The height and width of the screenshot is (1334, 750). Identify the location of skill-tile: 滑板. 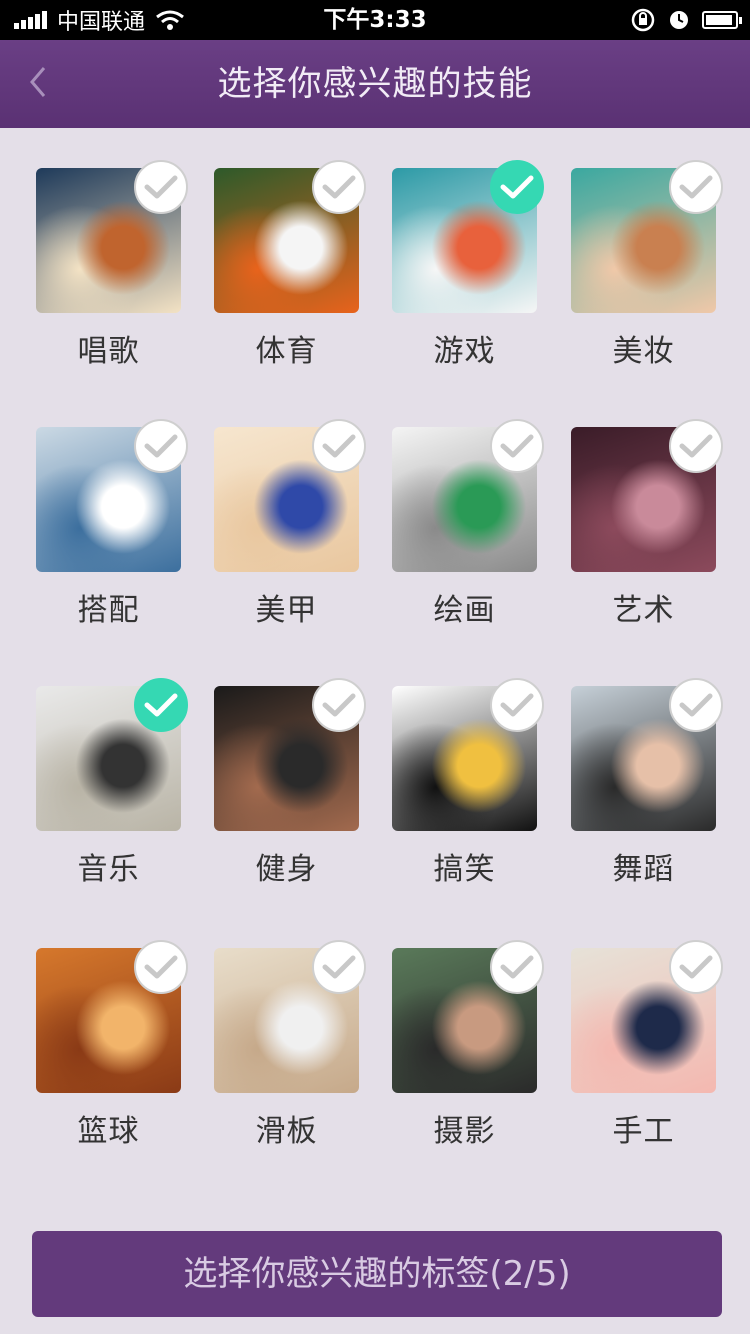
(304, 1028).